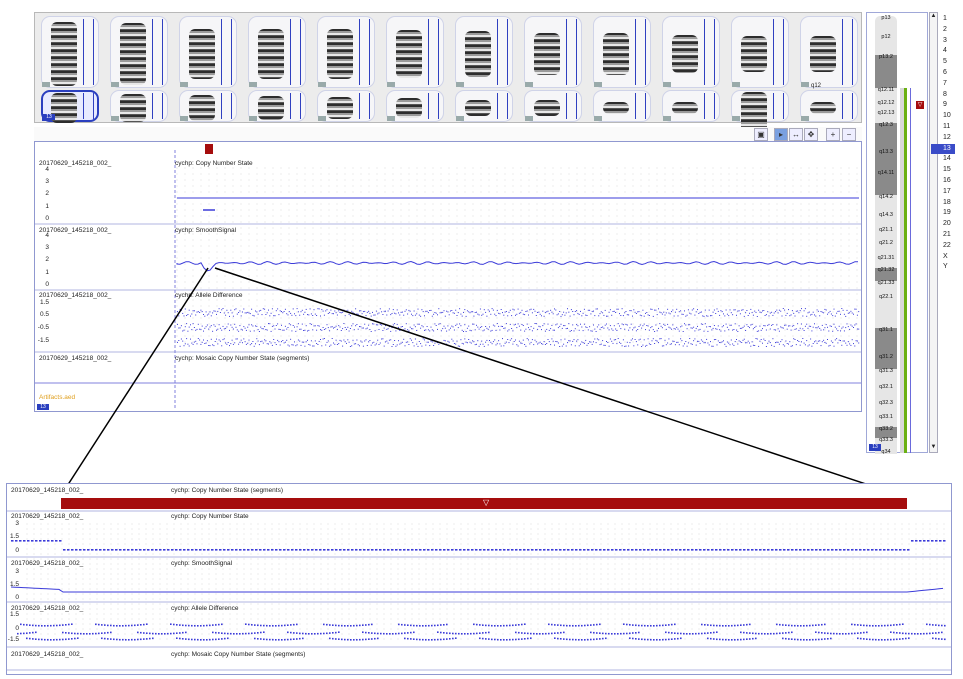  Describe the element at coordinates (886, 182) in the screenshot. I see `ideogram-band: q14.11` at that location.